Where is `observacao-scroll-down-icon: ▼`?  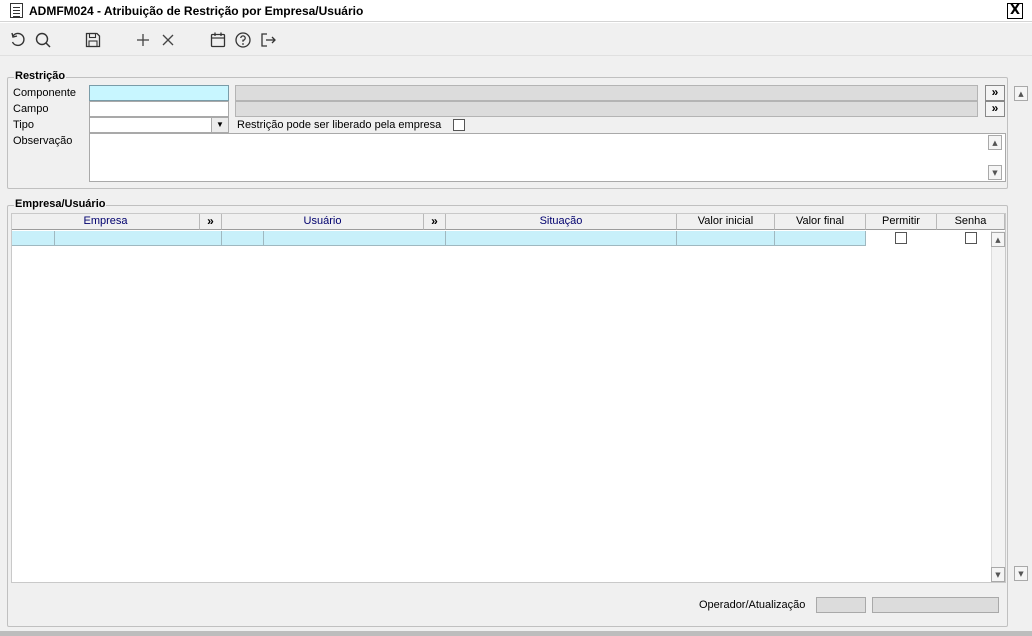
observacao-scroll-down-icon: ▼ is located at coordinates (995, 172).